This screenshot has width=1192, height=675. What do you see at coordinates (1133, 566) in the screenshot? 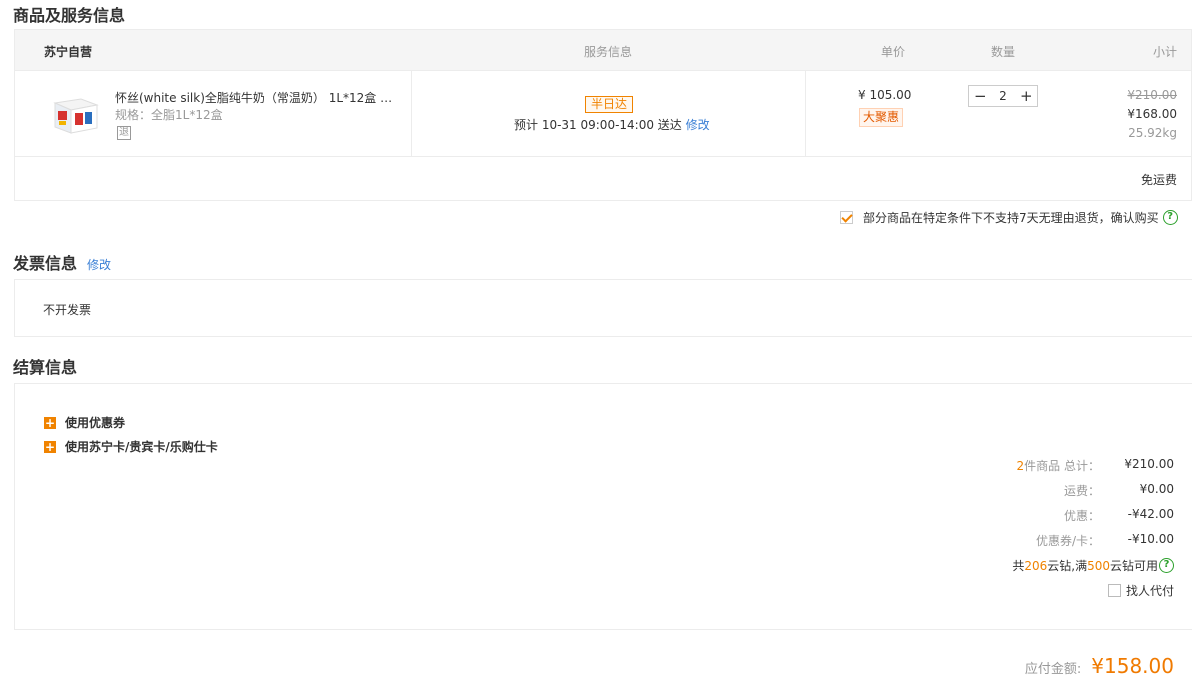
I see `yz-suffix: 云钻可用` at bounding box center [1133, 566].